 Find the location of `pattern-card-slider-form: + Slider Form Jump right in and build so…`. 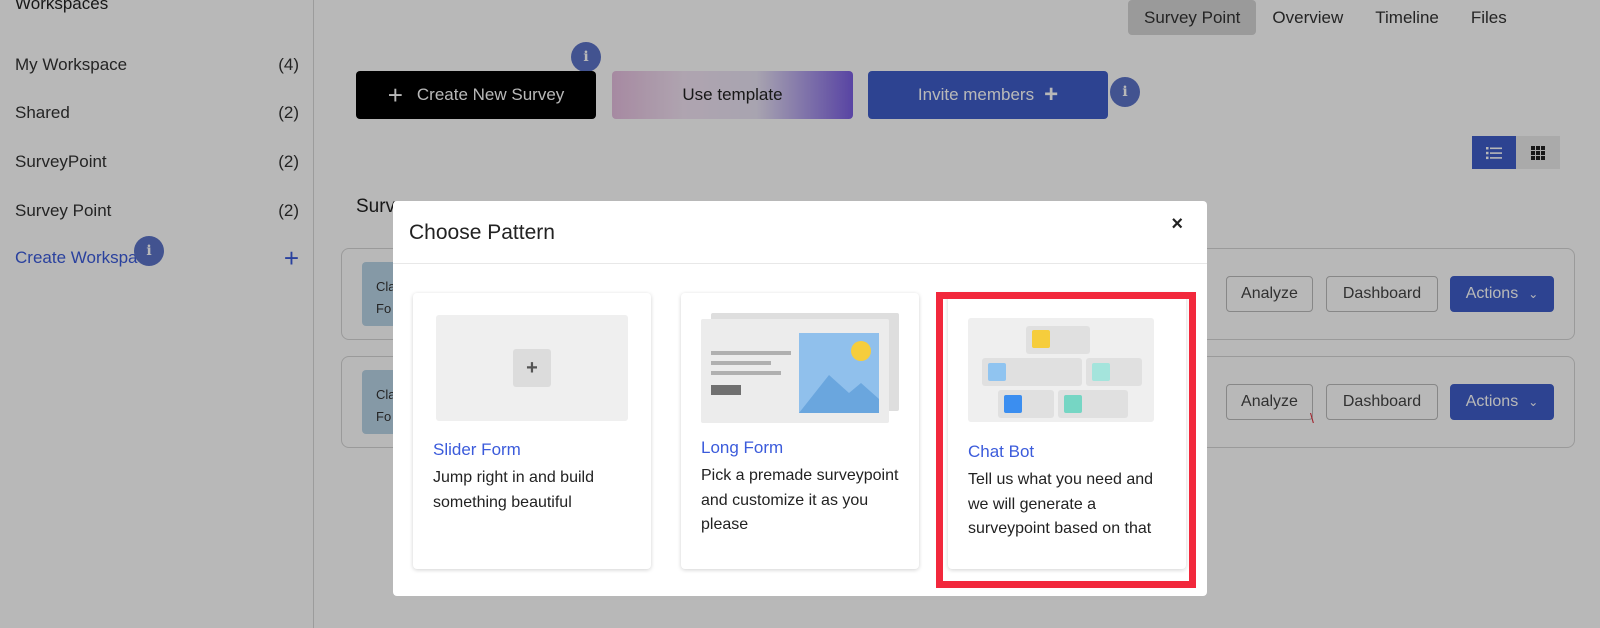

pattern-card-slider-form: + Slider Form Jump right in and build so… is located at coordinates (532, 431).